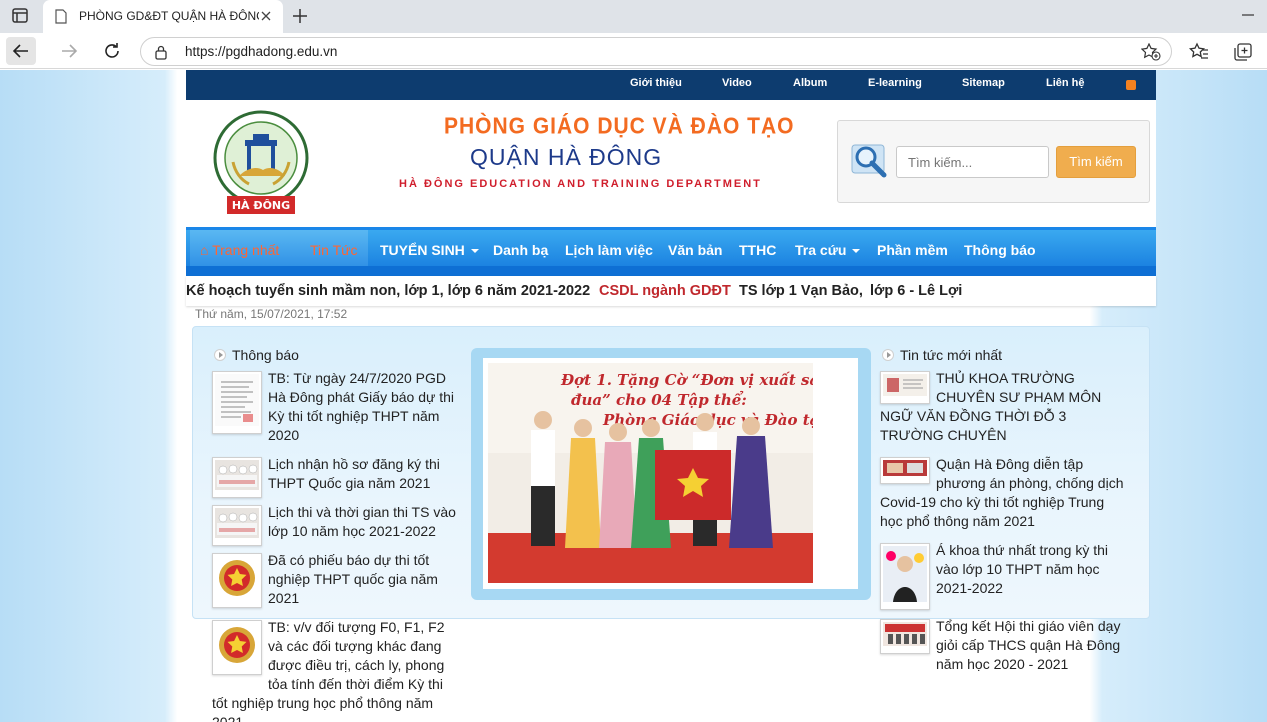 This screenshot has height=722, width=1267. Describe the element at coordinates (237, 402) in the screenshot. I see `document-thumbnail` at that location.